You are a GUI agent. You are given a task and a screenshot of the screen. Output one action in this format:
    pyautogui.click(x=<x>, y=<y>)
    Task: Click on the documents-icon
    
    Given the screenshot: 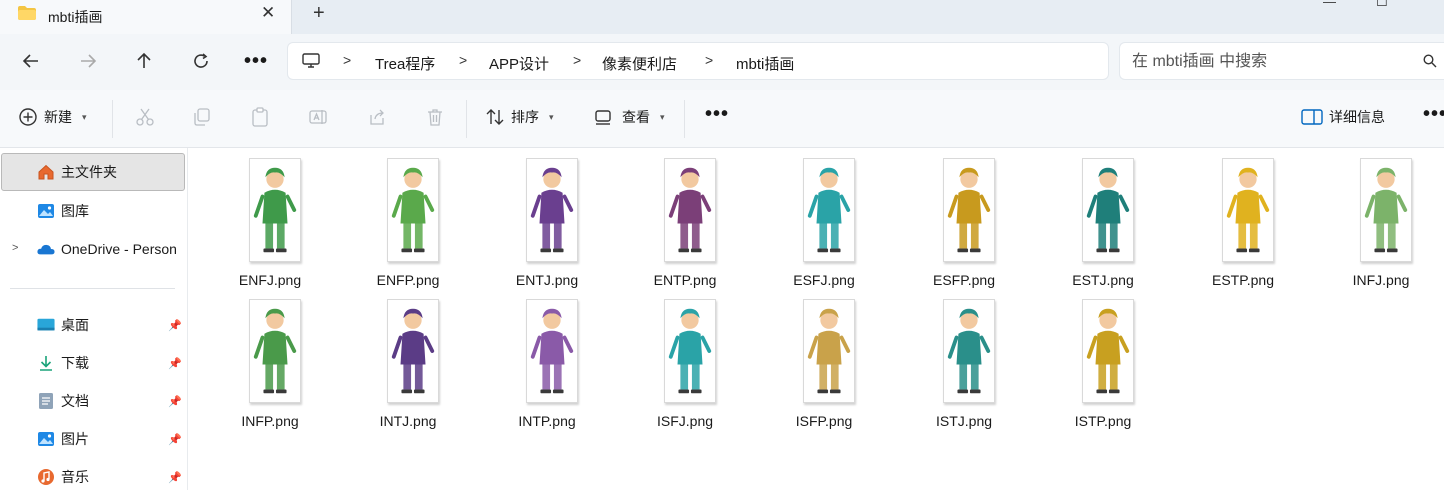 What is the action you would take?
    pyautogui.click(x=46, y=401)
    